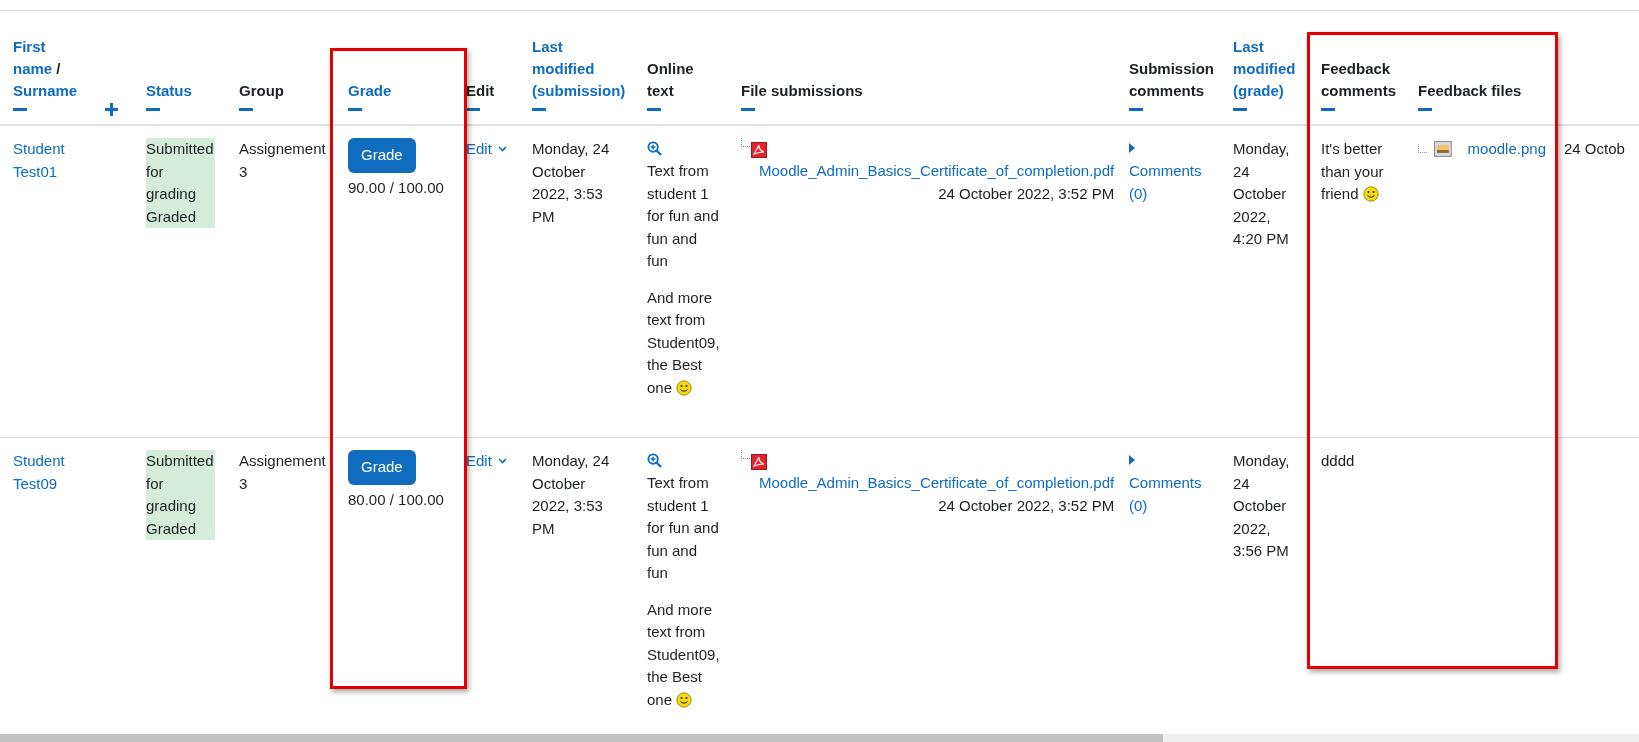  Describe the element at coordinates (58, 69) in the screenshot. I see `column-heading: /` at that location.